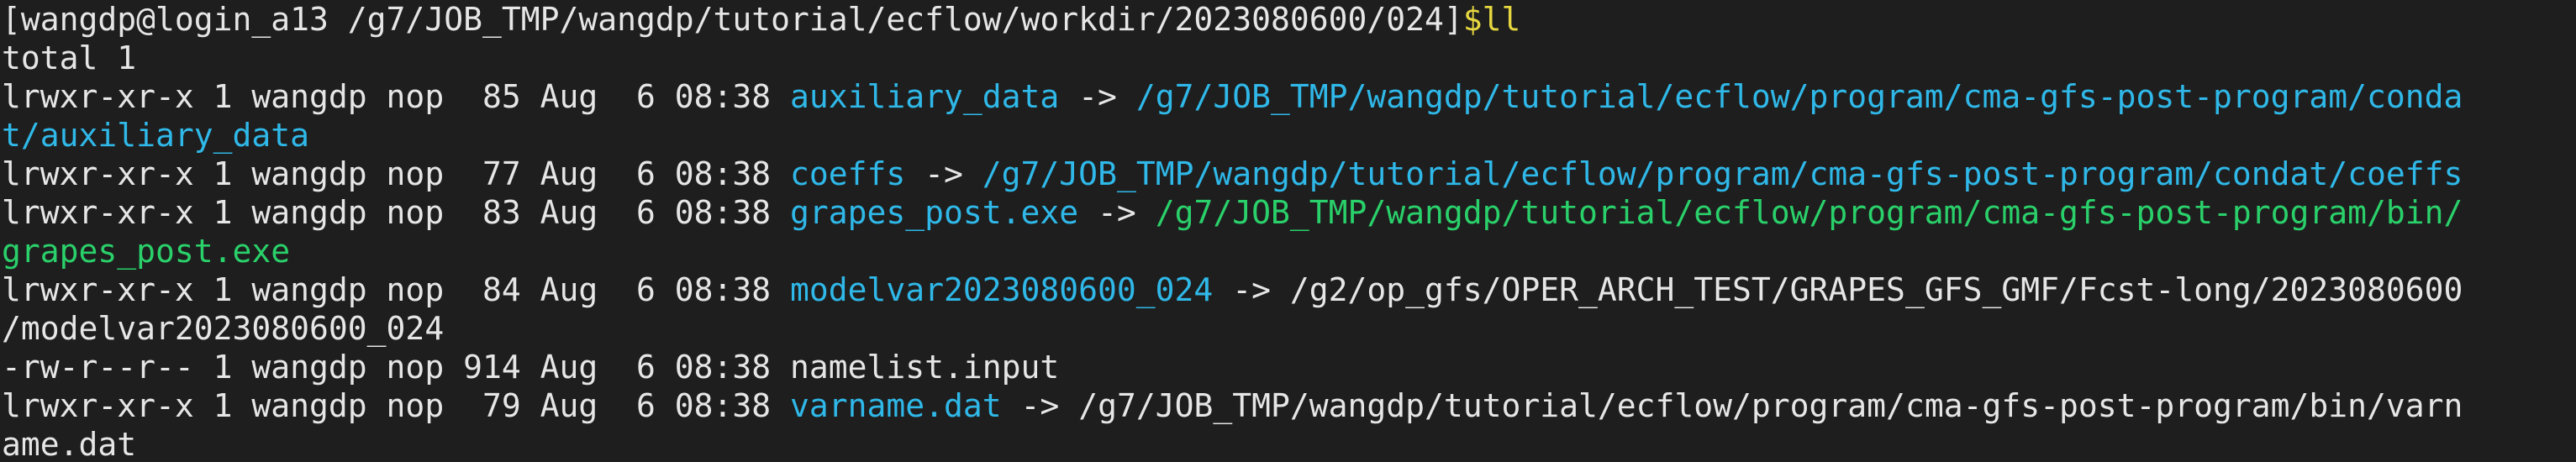 This screenshot has height=462, width=2576. Describe the element at coordinates (1289, 251) in the screenshot. I see `listing-row-wrap: grapes_post.exe` at that location.